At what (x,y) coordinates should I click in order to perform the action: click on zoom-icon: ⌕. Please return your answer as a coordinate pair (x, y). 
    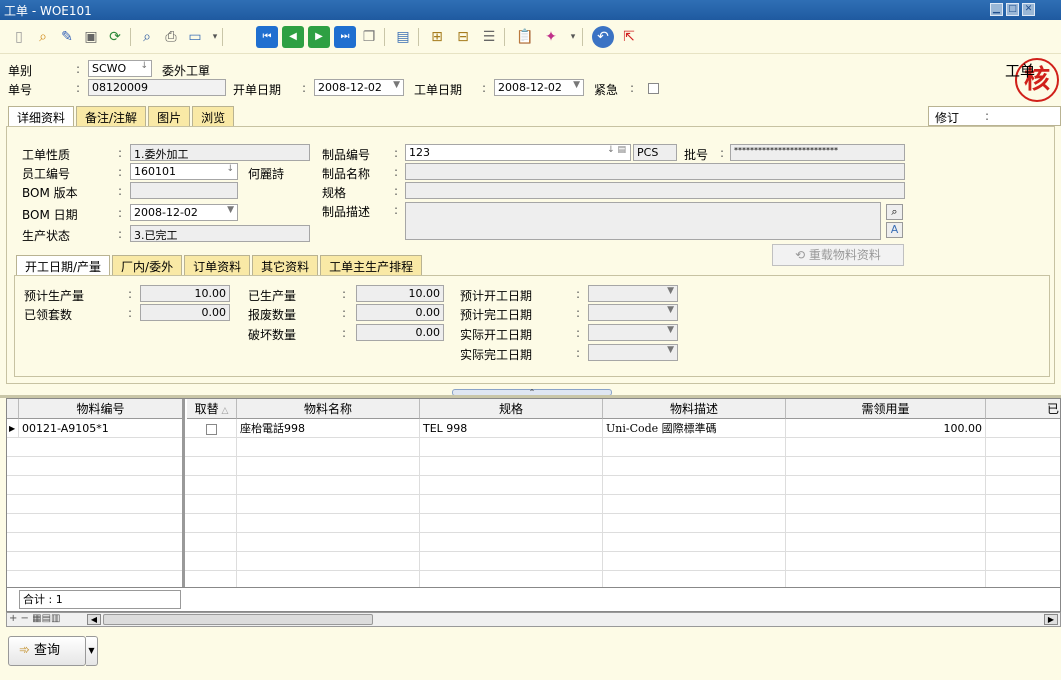
    Looking at the image, I should click on (894, 212).